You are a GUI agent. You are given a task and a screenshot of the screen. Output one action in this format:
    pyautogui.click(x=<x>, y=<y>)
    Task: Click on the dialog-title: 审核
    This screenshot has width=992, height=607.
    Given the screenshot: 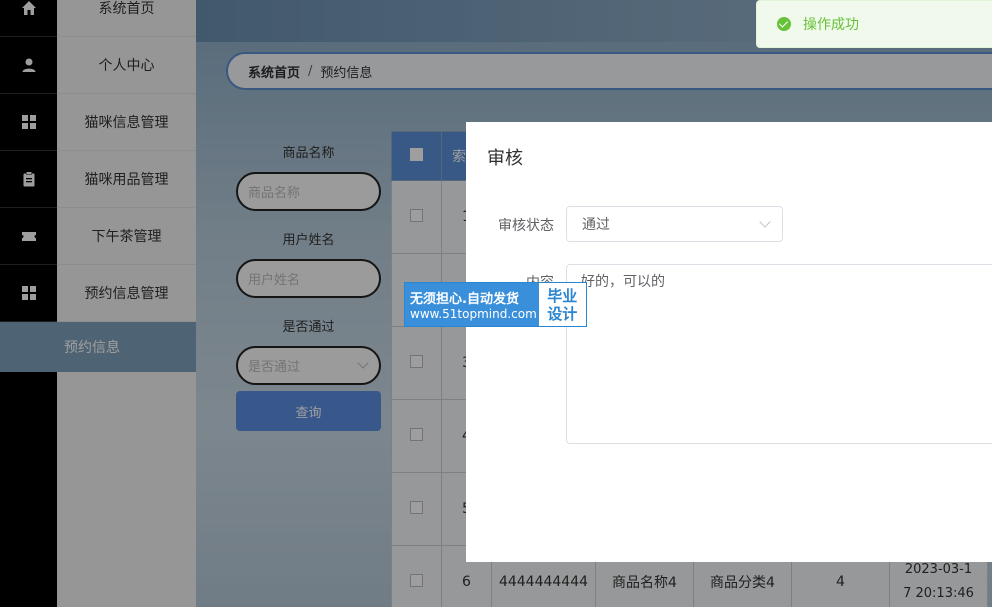 What is the action you would take?
    pyautogui.click(x=505, y=158)
    